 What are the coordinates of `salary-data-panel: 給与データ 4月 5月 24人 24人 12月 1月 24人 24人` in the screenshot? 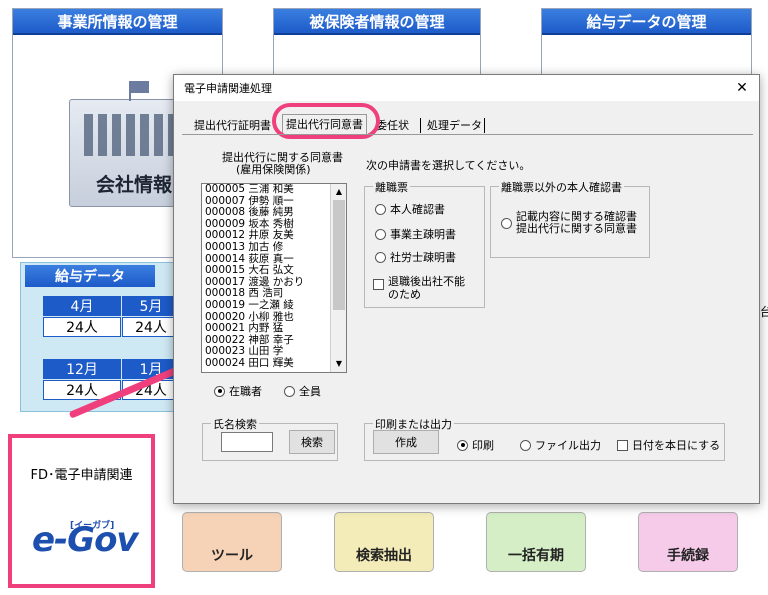 It's located at (100, 337).